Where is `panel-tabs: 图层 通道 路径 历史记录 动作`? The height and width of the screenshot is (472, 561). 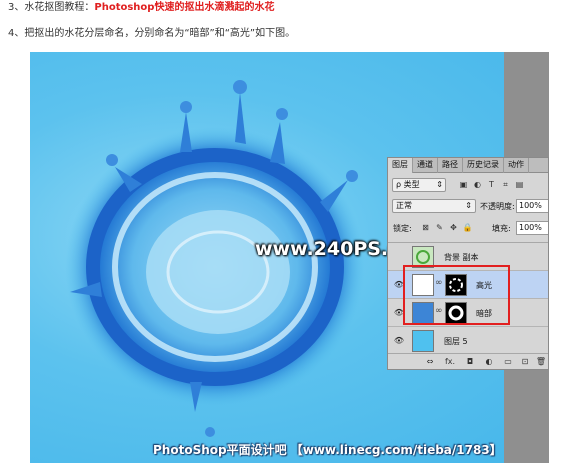 panel-tabs: 图层 通道 路径 历史记录 动作 is located at coordinates (468, 165).